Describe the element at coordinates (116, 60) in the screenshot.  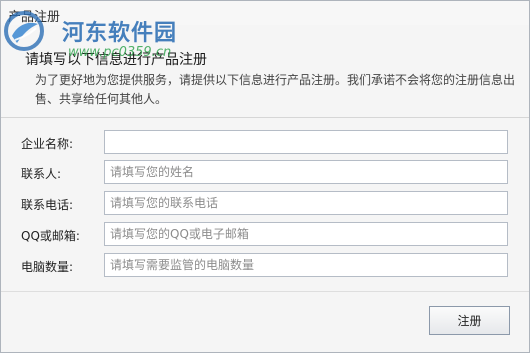
I see `header-title: 请填写以下信息进行产品注册` at that location.